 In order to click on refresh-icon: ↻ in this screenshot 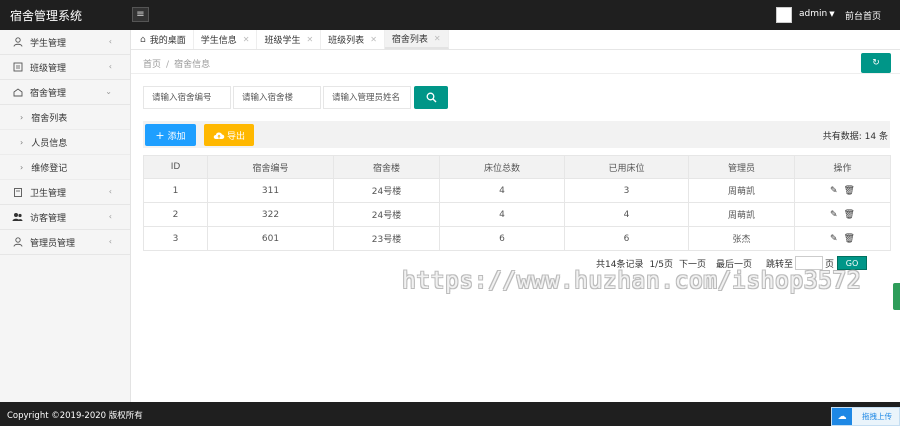, I will do `click(876, 63)`.